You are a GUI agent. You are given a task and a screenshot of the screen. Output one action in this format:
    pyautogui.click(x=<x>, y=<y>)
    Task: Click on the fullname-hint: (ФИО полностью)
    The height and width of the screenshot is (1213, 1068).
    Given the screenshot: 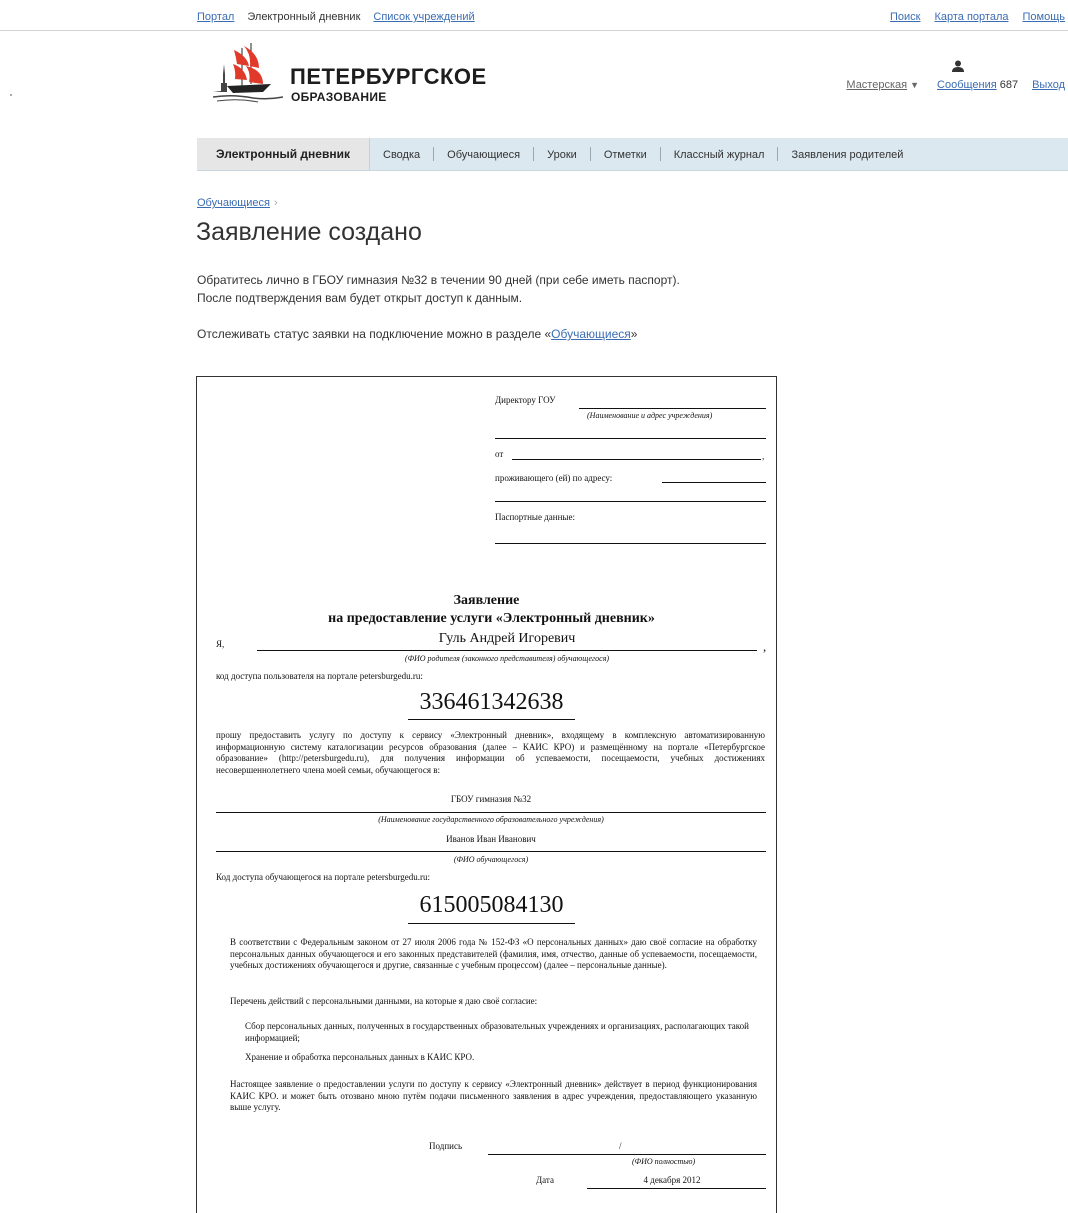 What is the action you would take?
    pyautogui.click(x=664, y=1161)
    